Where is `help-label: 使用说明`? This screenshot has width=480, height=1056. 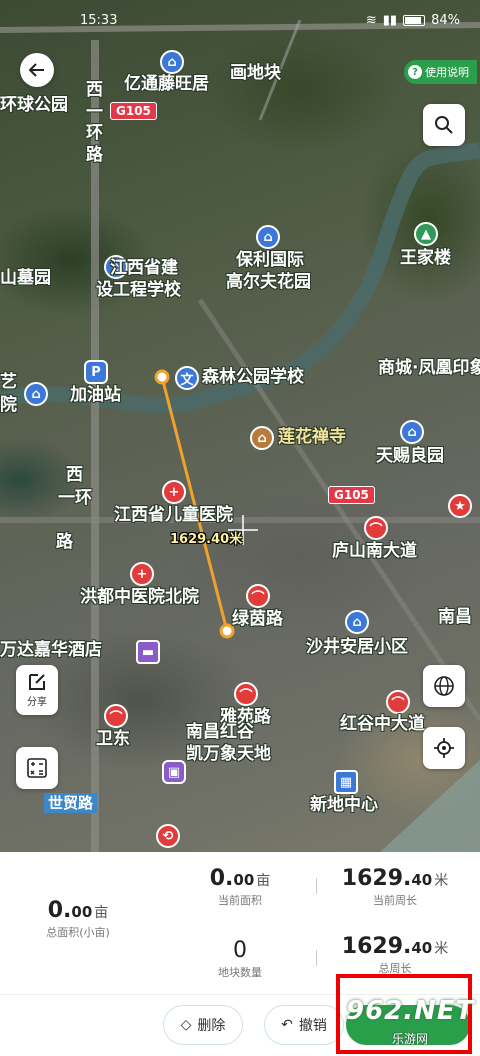 help-label: 使用说明 is located at coordinates (447, 72).